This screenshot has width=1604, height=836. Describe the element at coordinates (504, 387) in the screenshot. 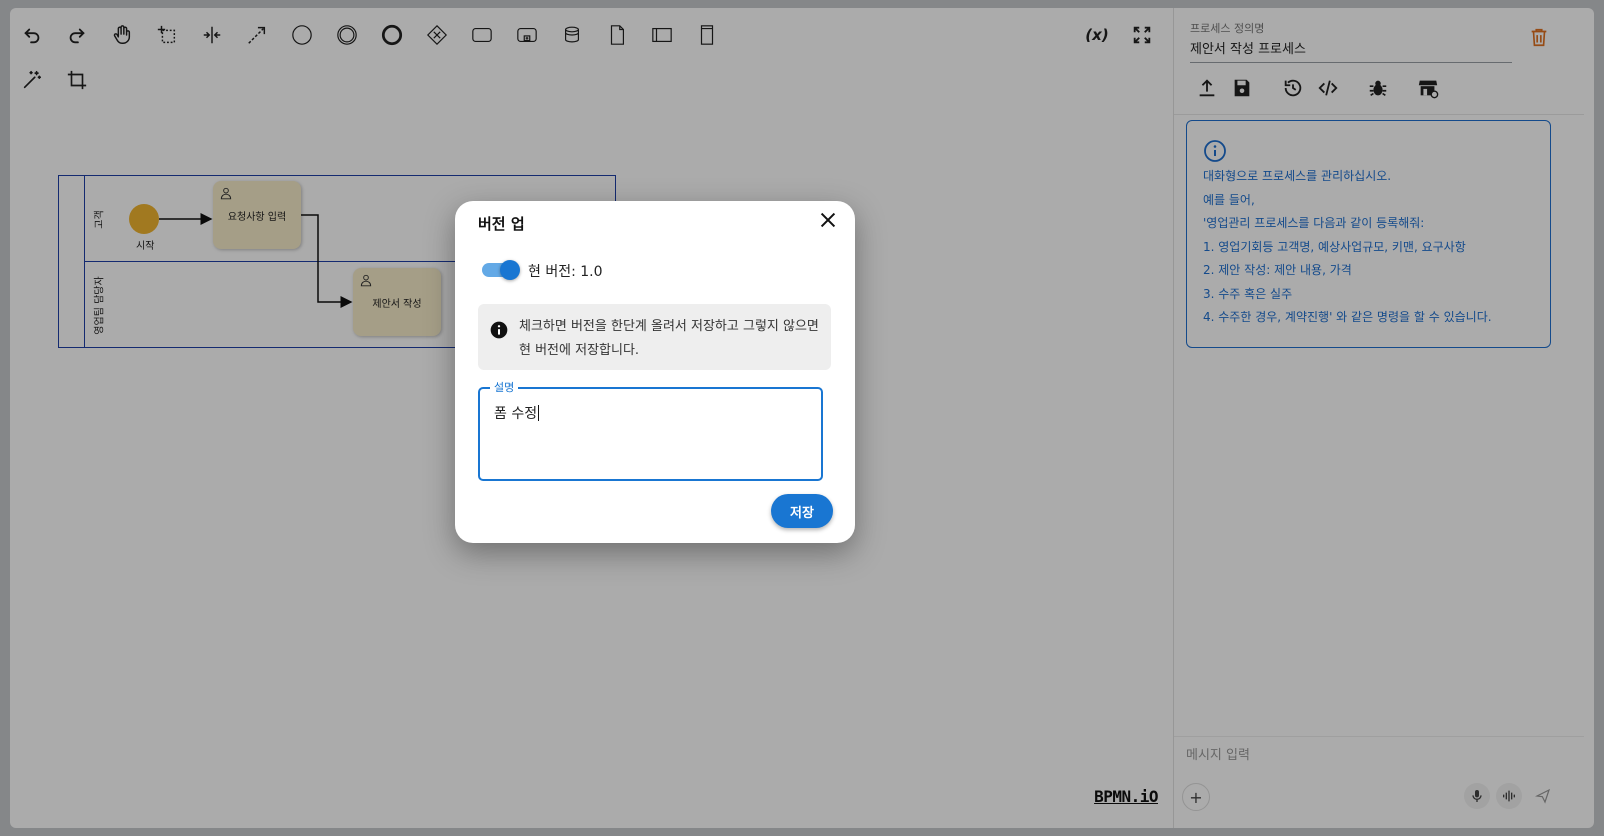

I see `description-label: 설명` at that location.